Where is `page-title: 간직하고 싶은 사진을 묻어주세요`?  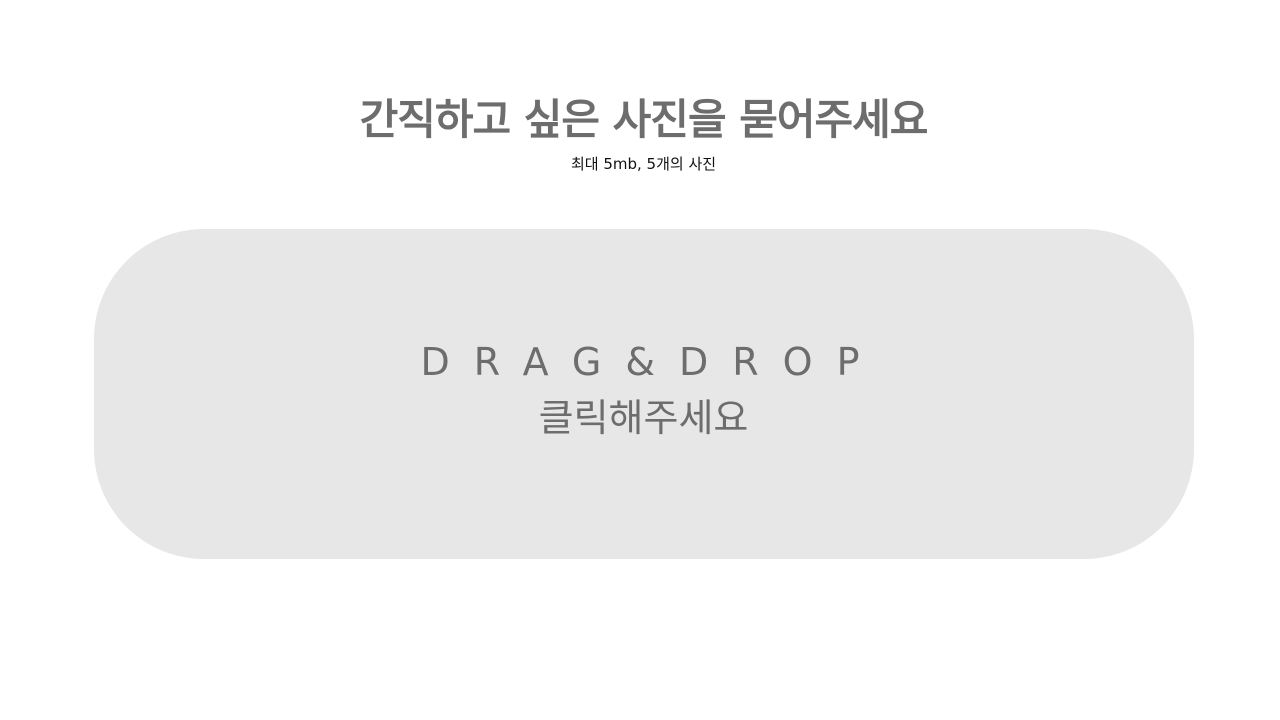
page-title: 간직하고 싶은 사진을 묻어주세요 is located at coordinates (644, 119).